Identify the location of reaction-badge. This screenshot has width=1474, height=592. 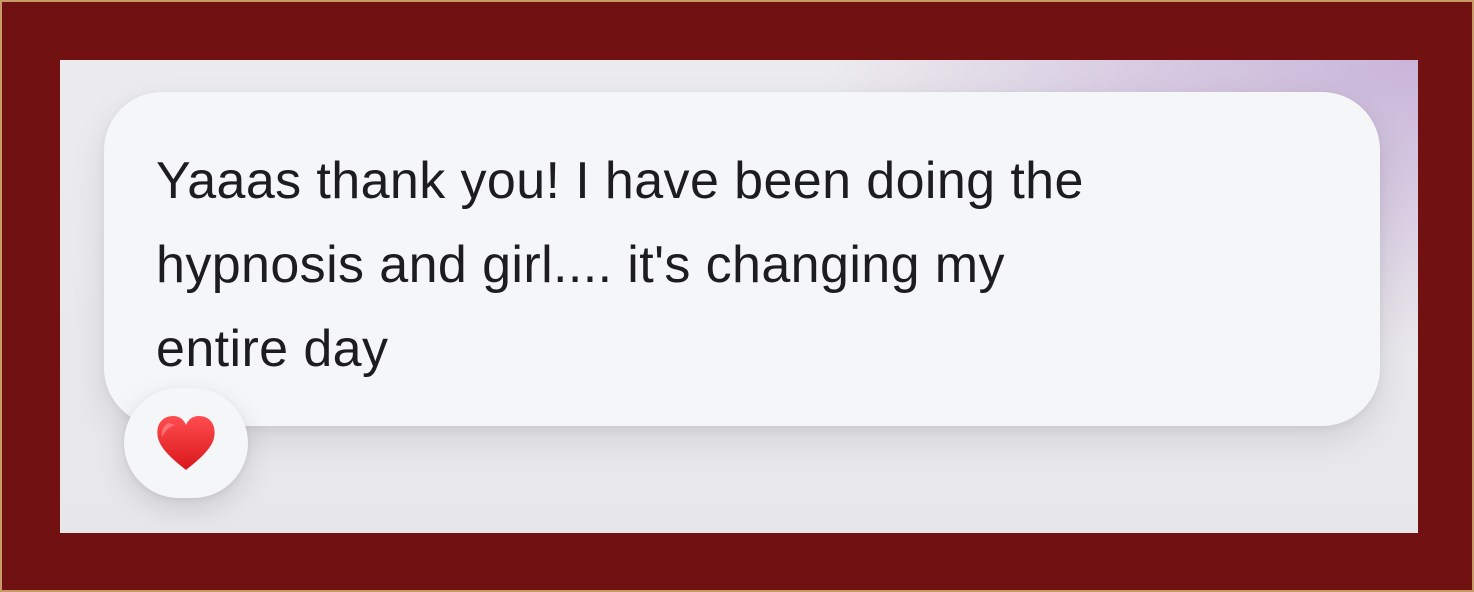
(186, 443).